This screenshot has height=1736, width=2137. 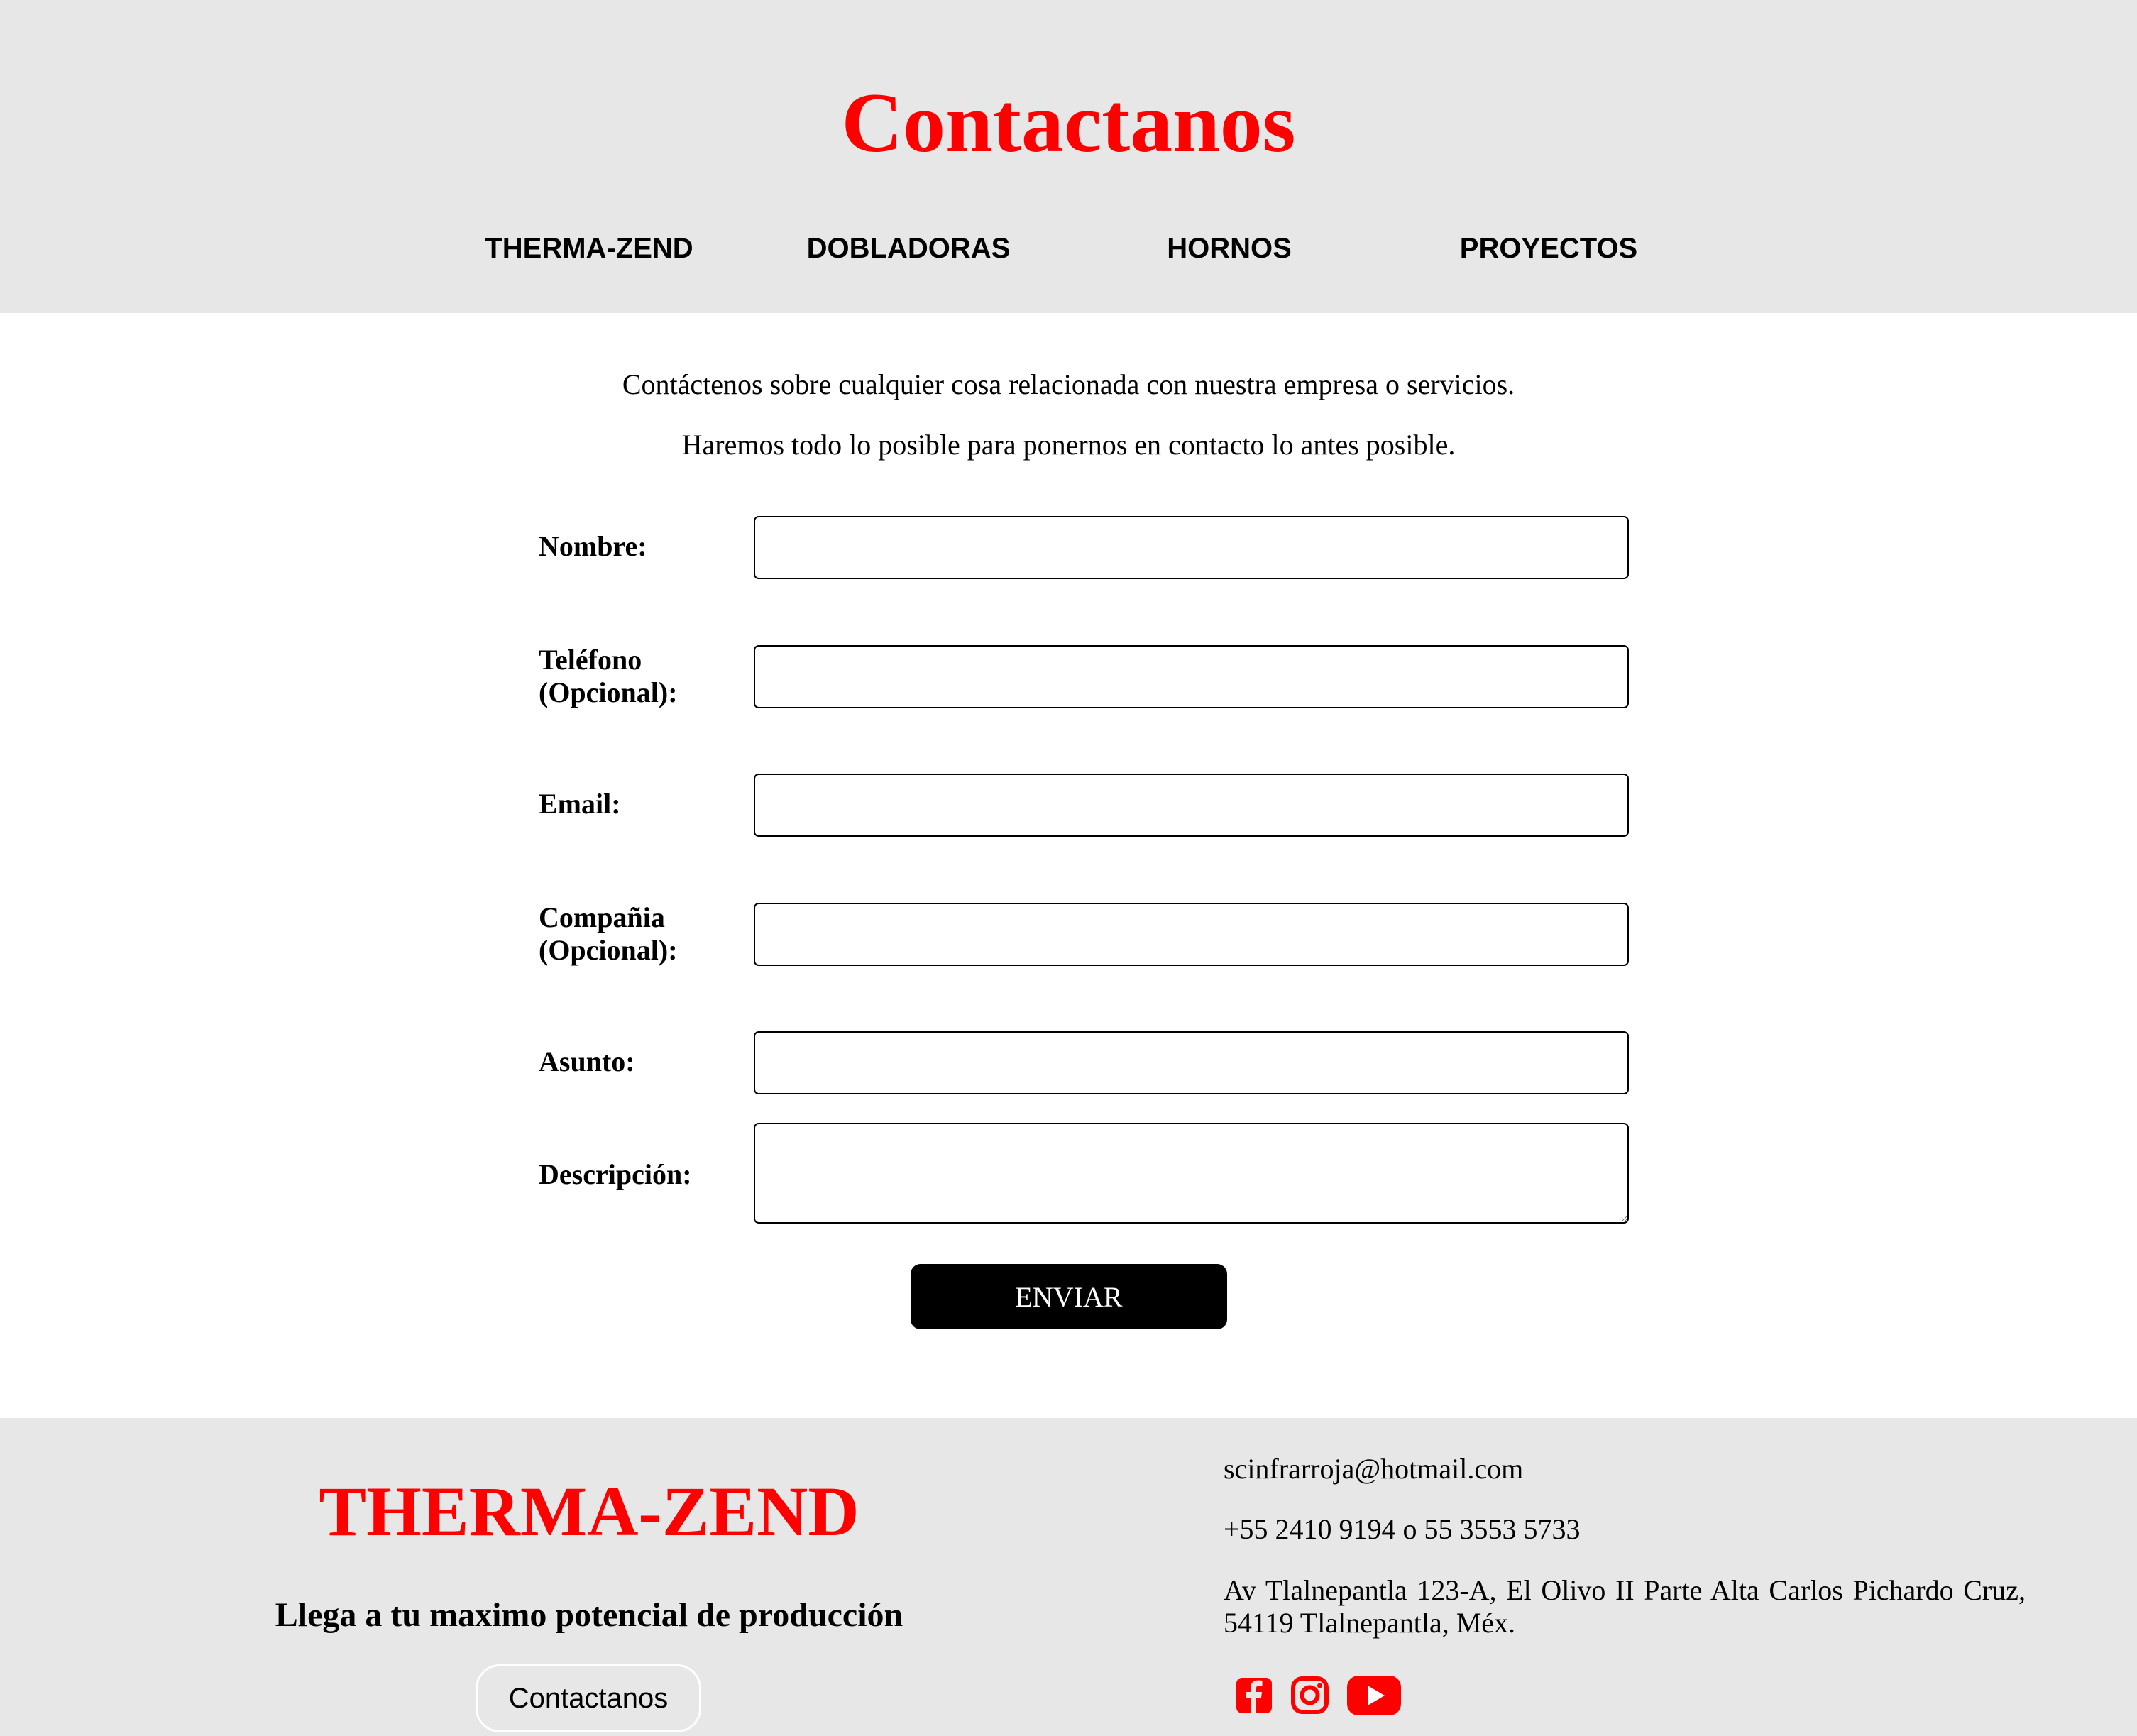 I want to click on nav-therma-zend: THERMA-ZEND, so click(x=589, y=248).